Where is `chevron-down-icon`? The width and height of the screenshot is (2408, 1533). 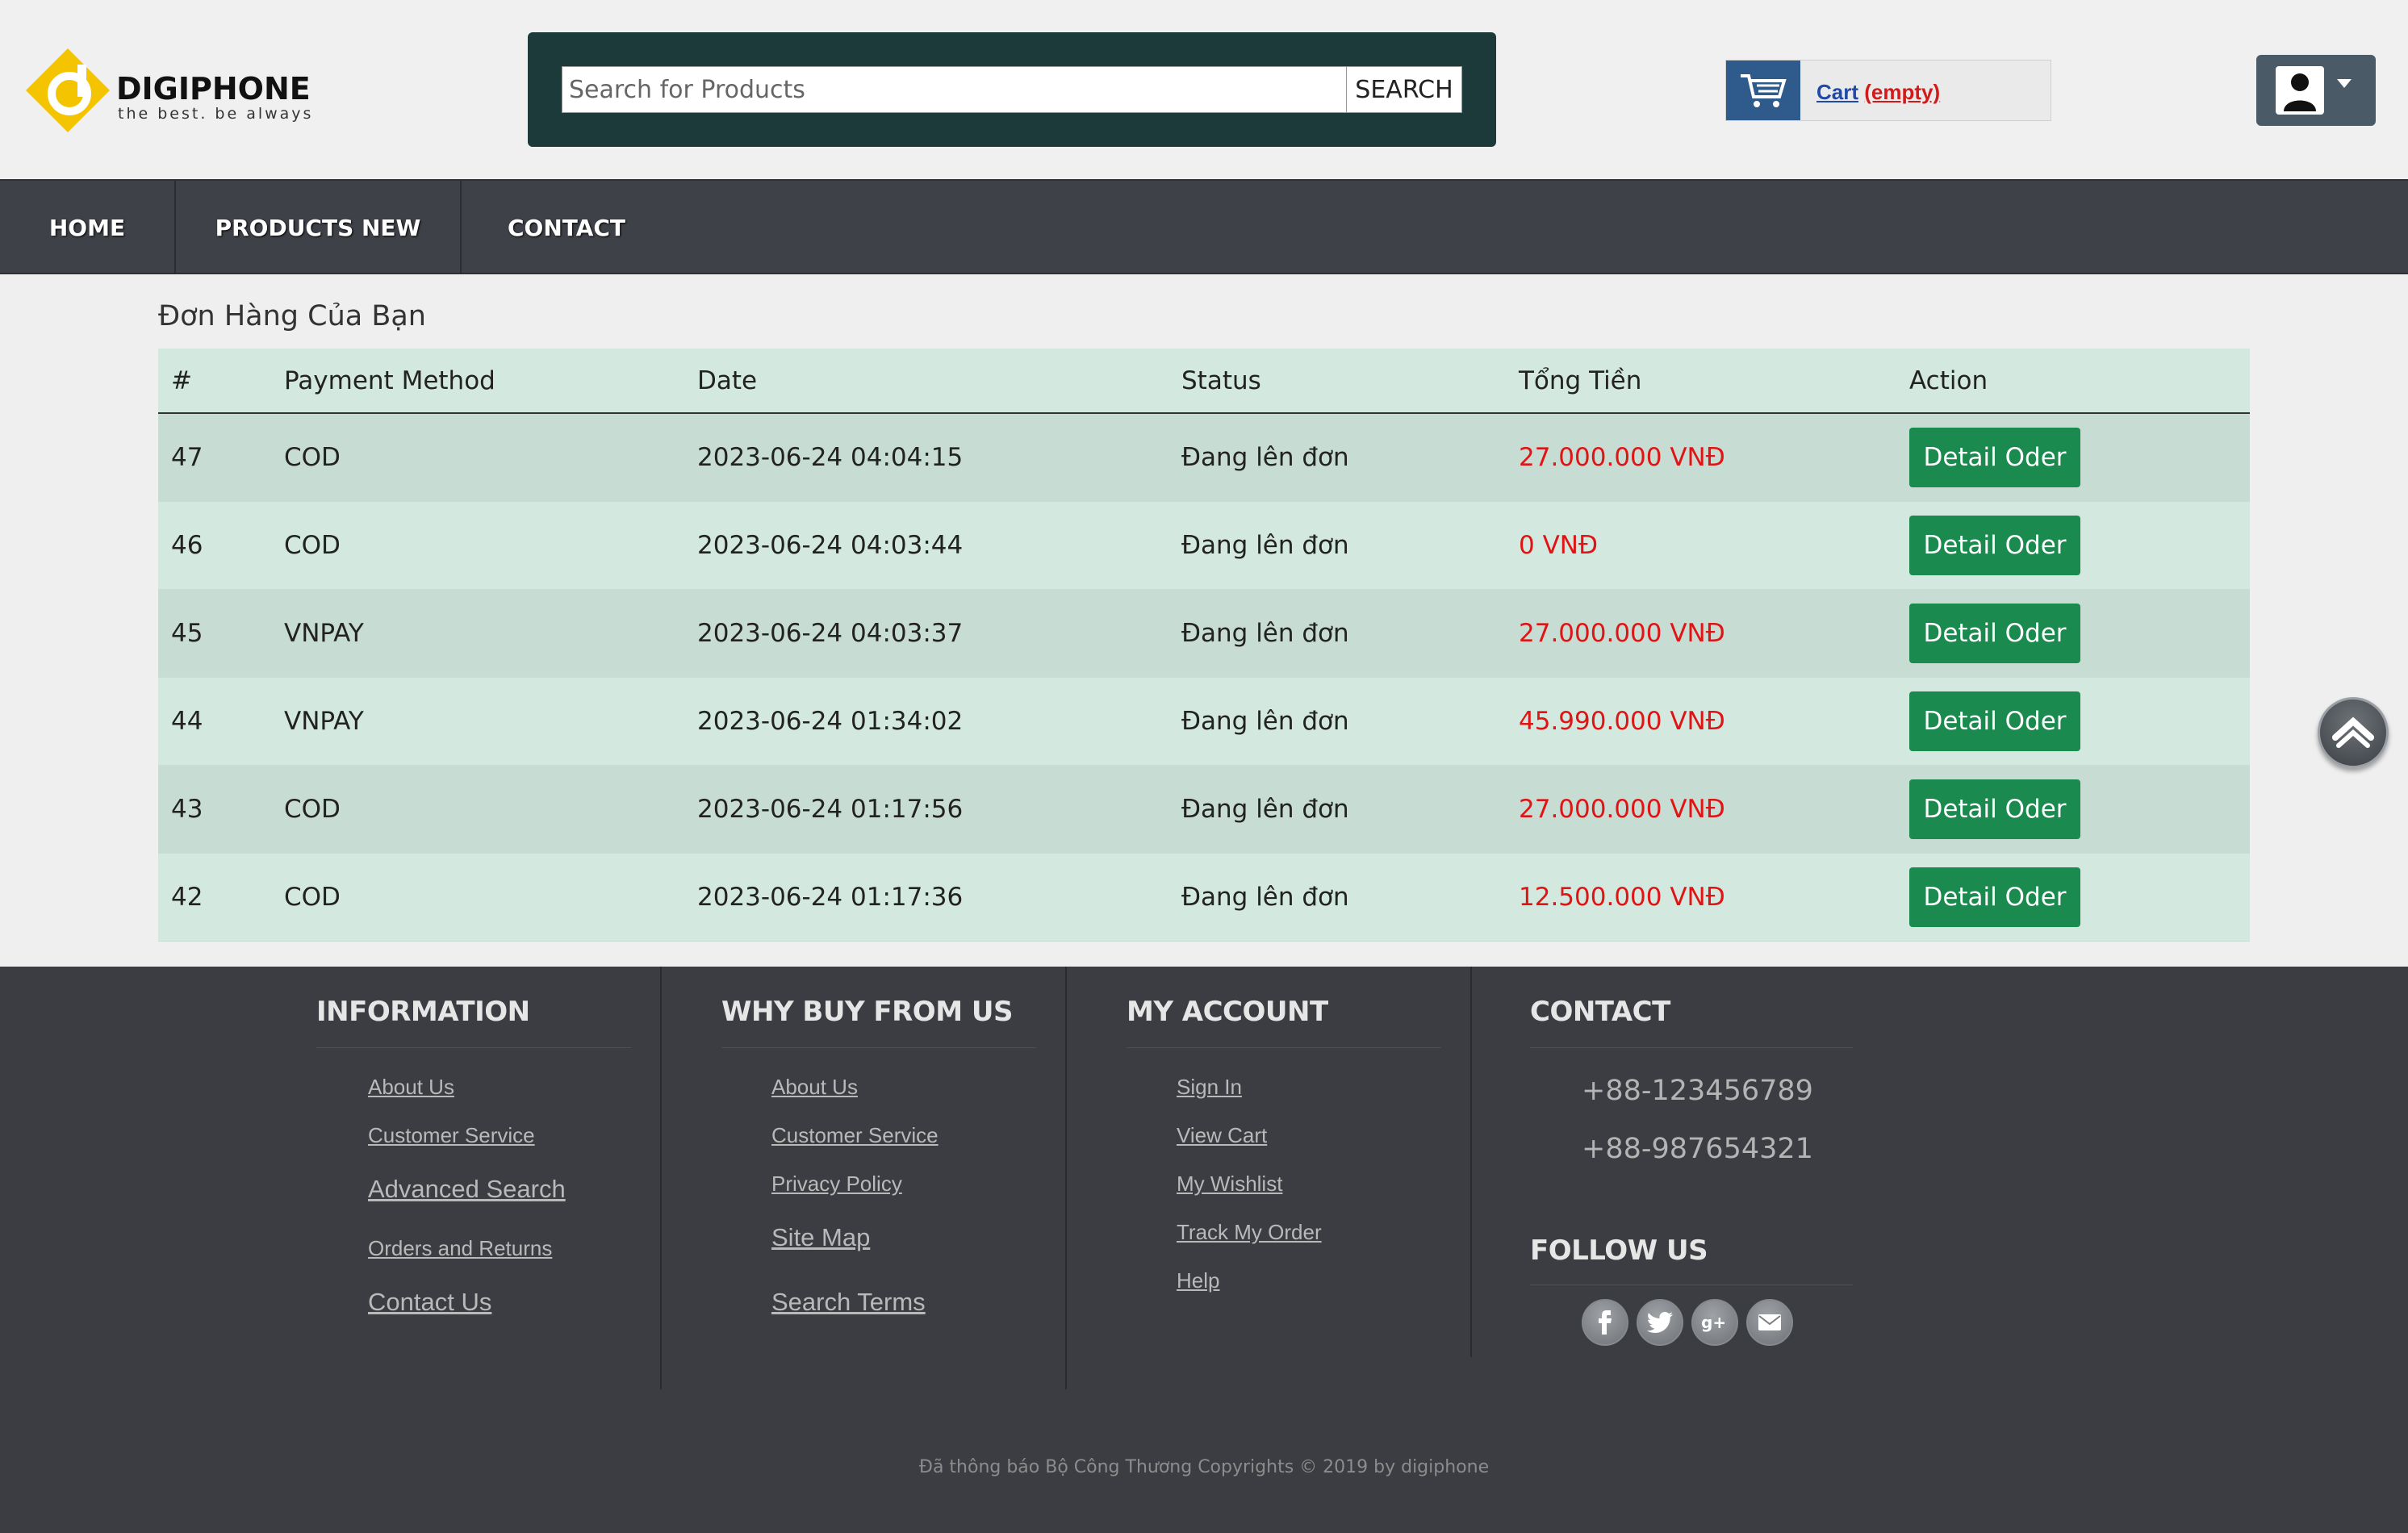
chevron-down-icon is located at coordinates (2344, 83).